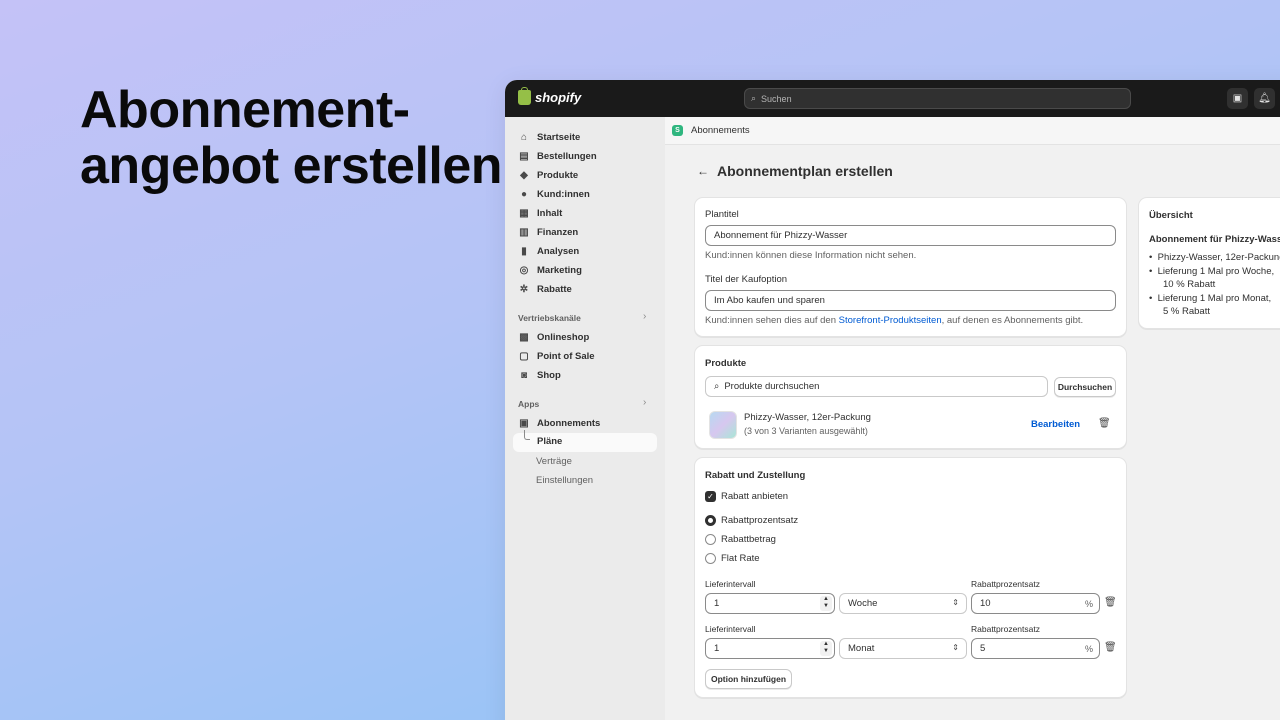 The height and width of the screenshot is (720, 1280). Describe the element at coordinates (985, 603) in the screenshot. I see `percent-value: 10` at that location.